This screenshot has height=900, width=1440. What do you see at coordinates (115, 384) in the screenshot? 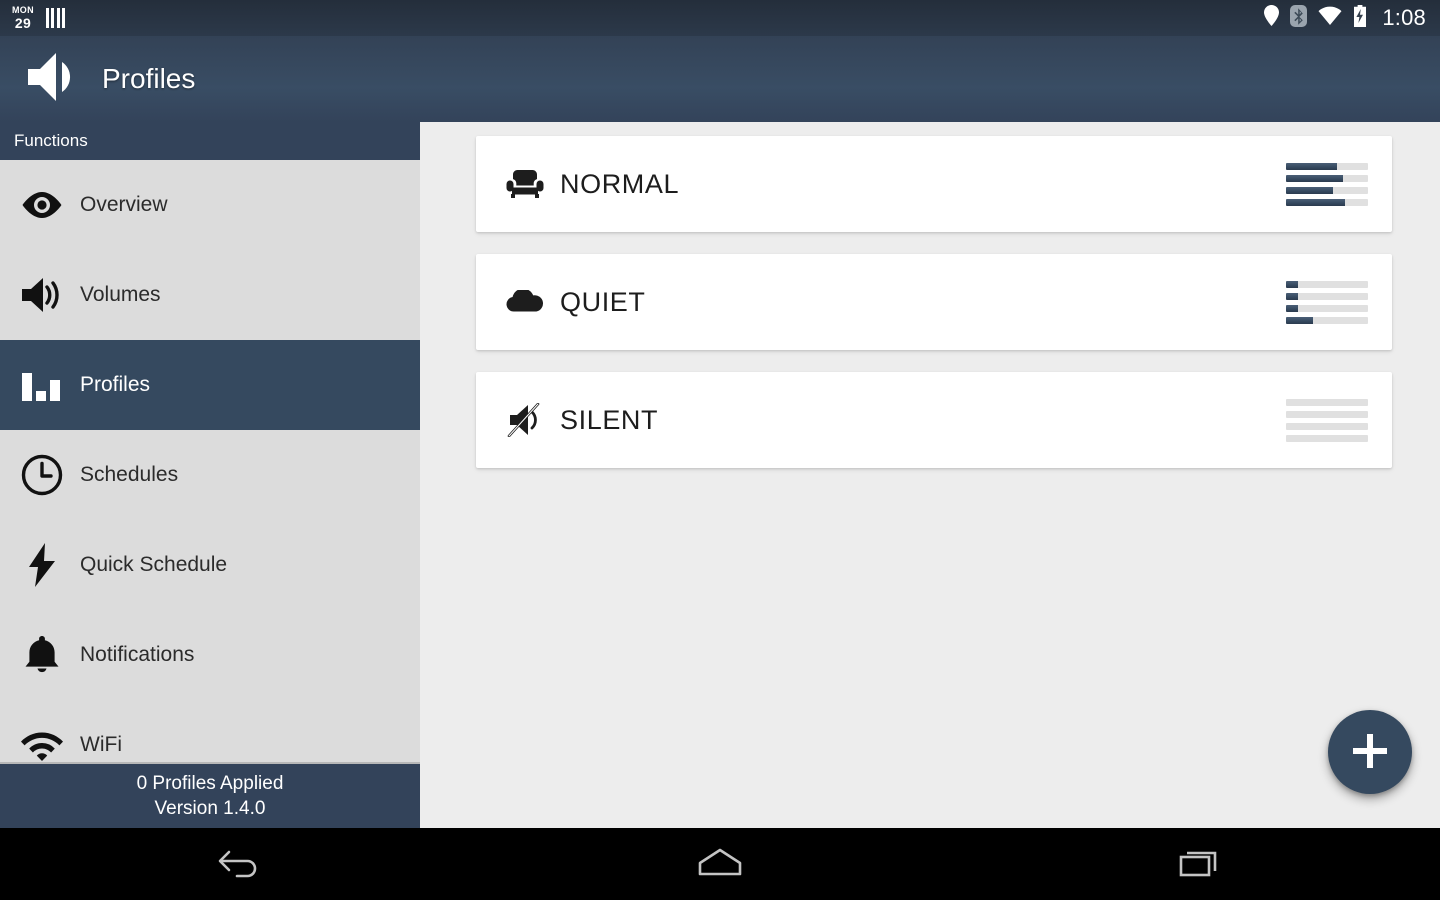
I see `sidebar-item-label: Profiles` at bounding box center [115, 384].